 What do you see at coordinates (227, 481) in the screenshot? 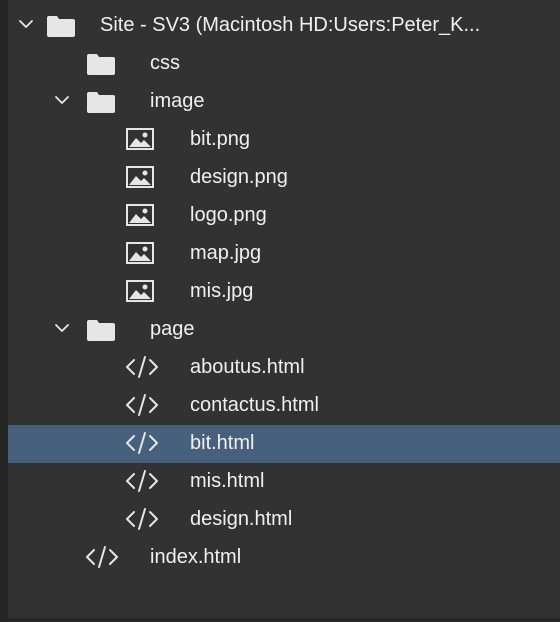
I see `tree-item-label: mis.html` at bounding box center [227, 481].